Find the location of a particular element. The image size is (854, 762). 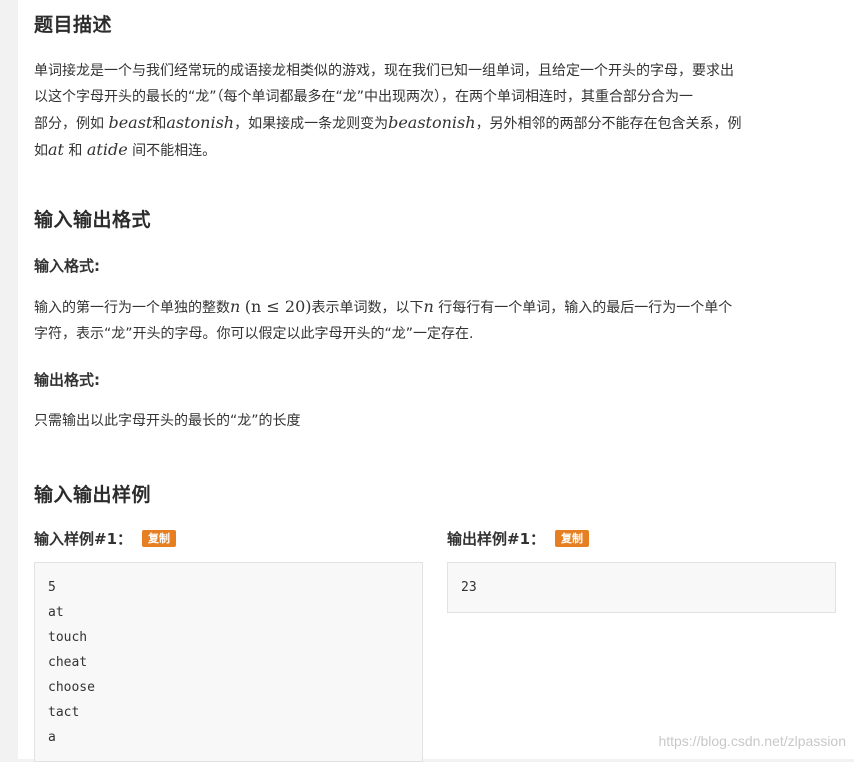

output-format-title: 输出格式: is located at coordinates (67, 380).